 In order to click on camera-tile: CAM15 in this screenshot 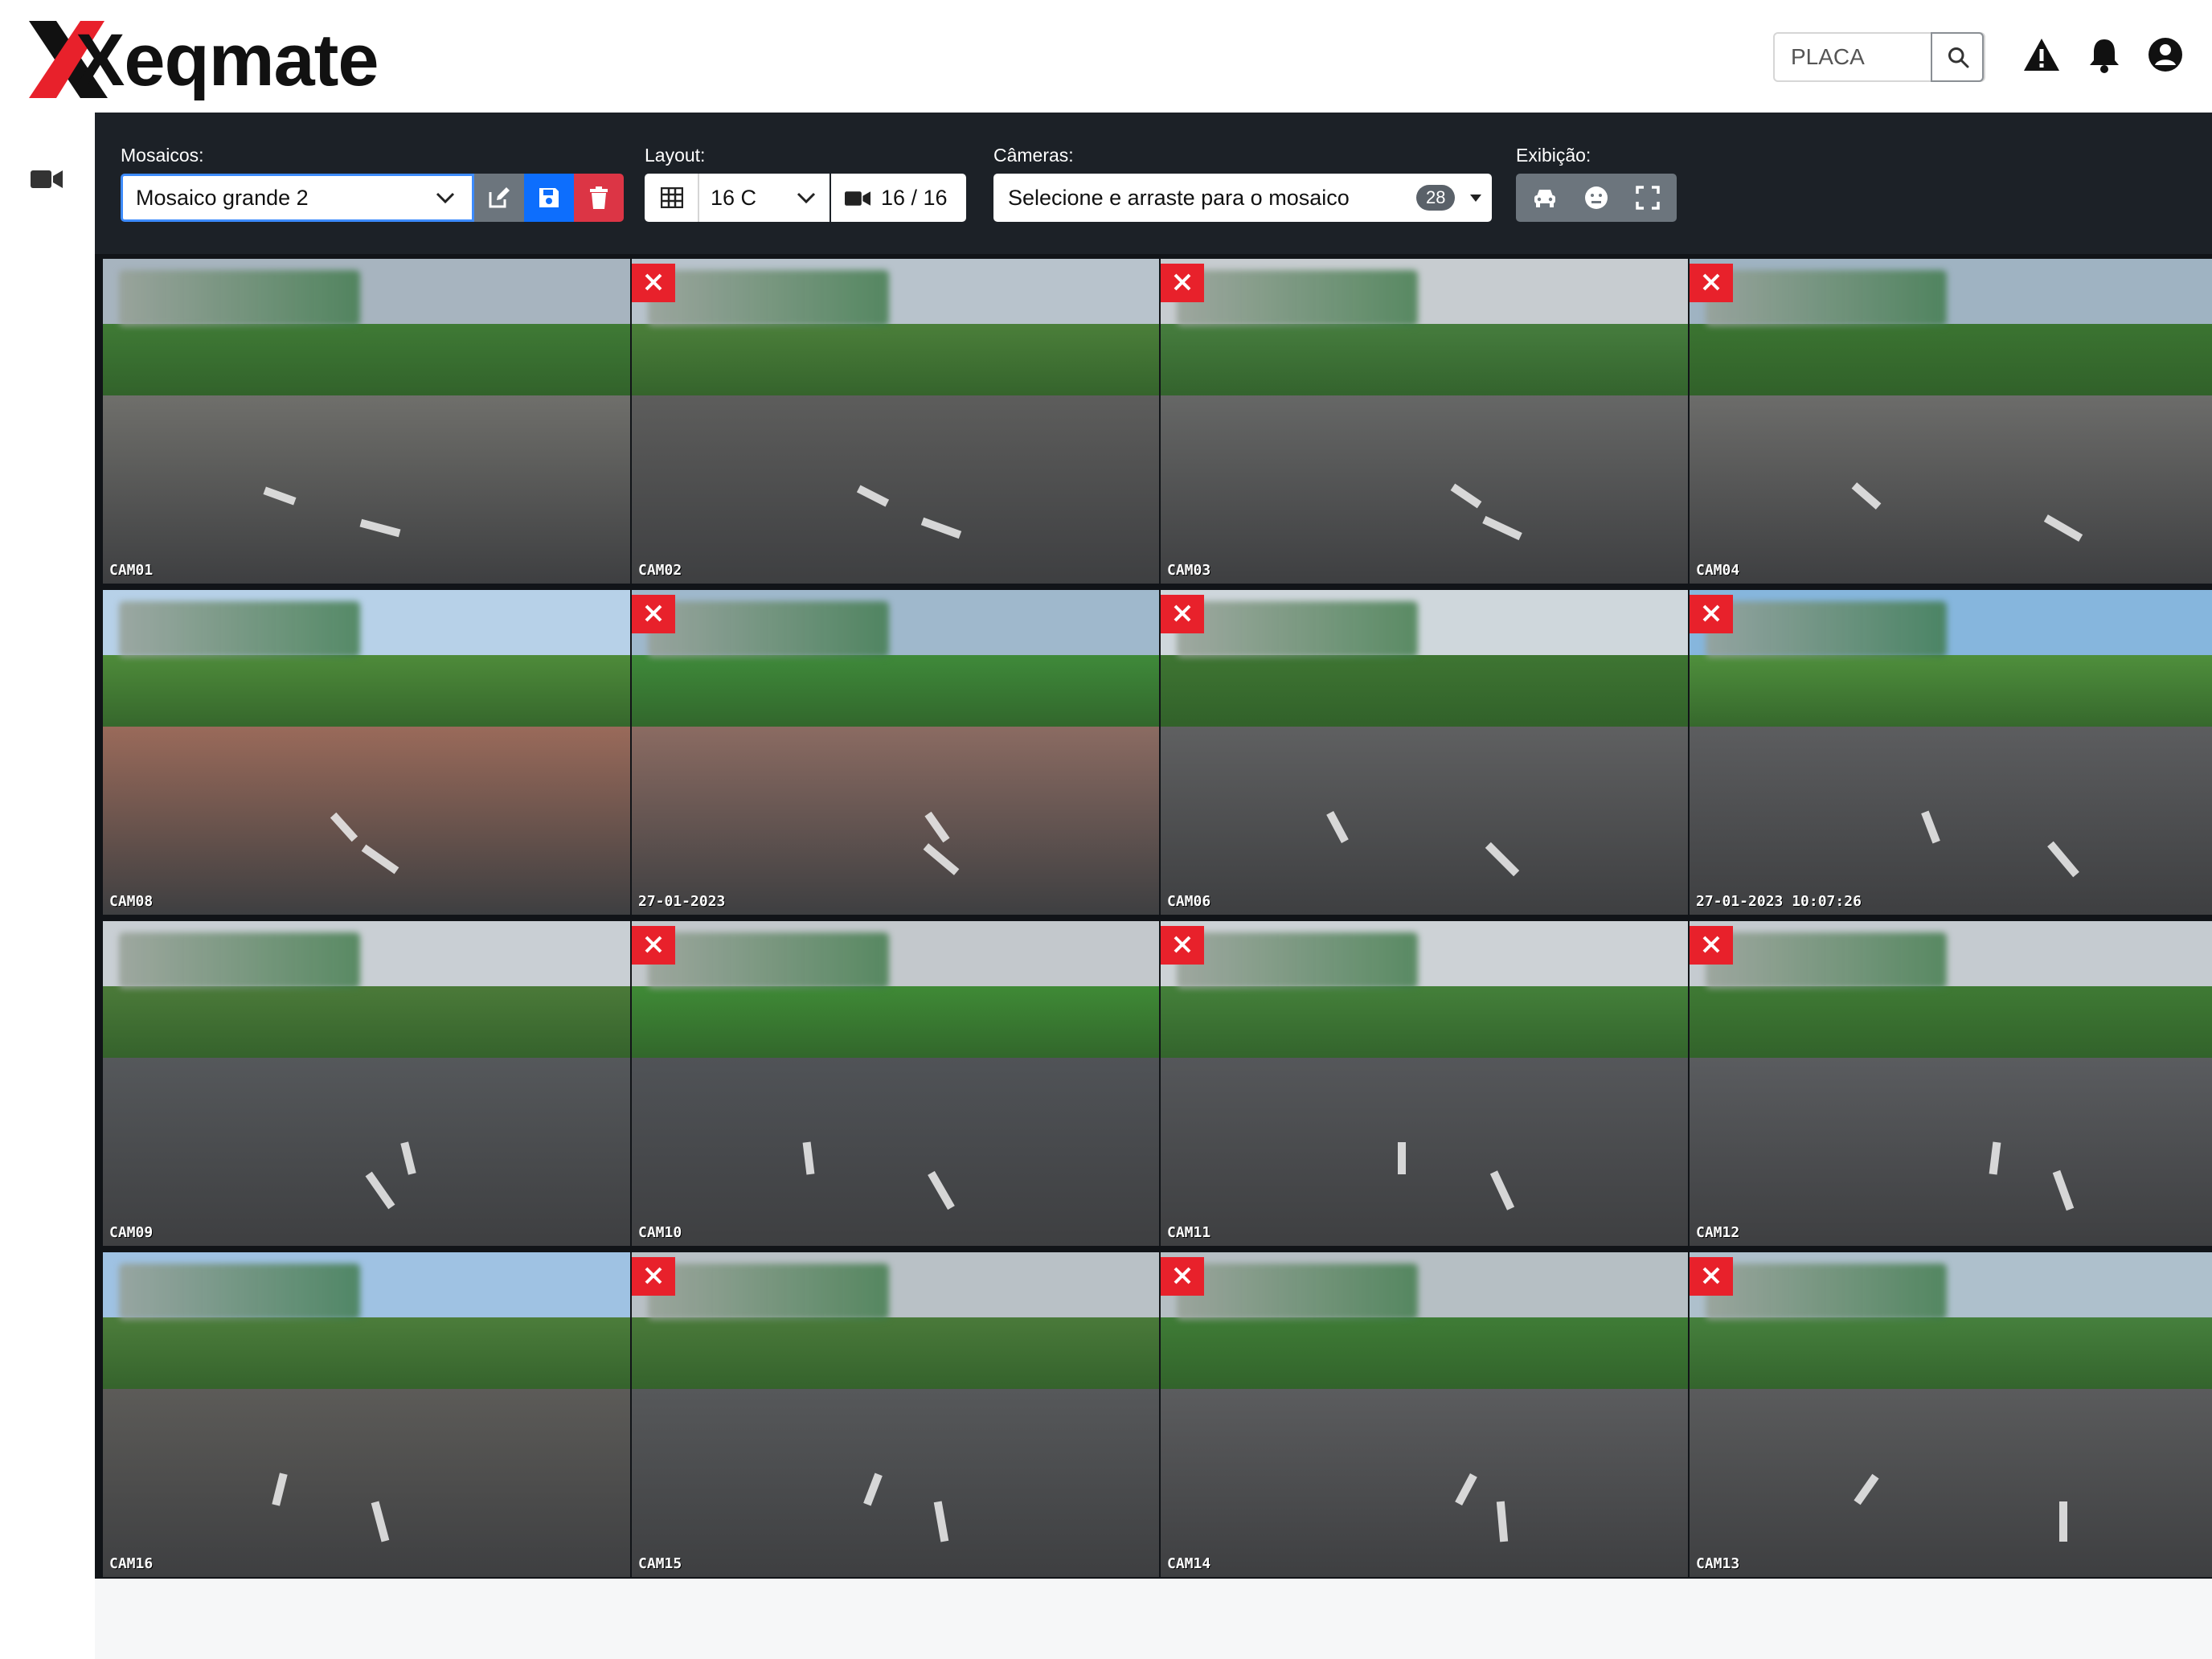, I will do `click(895, 1414)`.